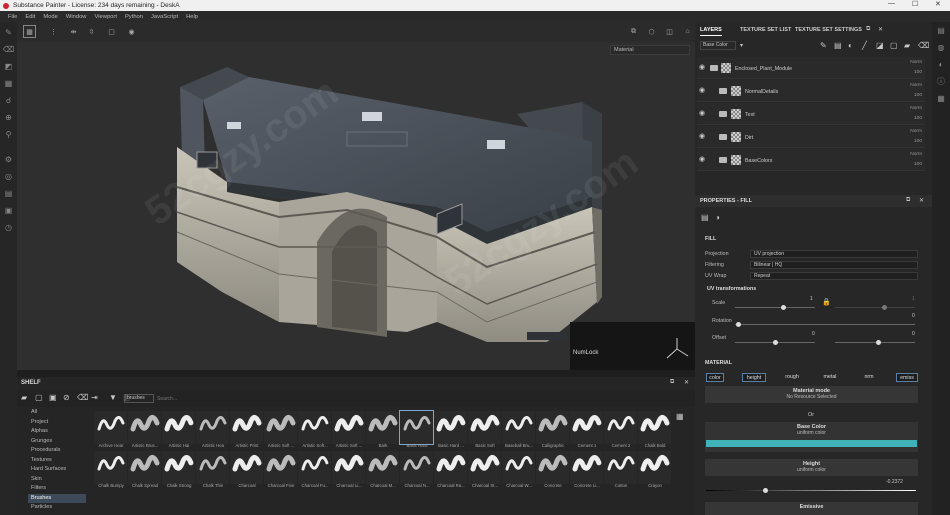  I want to click on menu-mode: Mode, so click(50, 17).